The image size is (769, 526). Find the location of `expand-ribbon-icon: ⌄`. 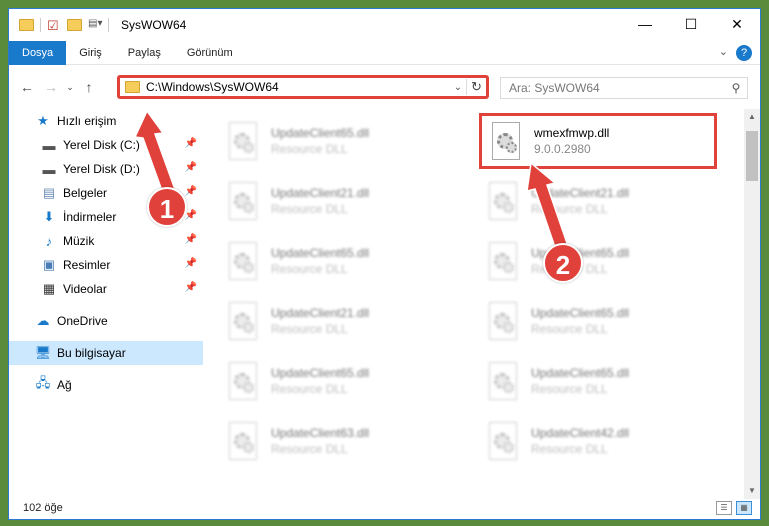

expand-ribbon-icon: ⌄ is located at coordinates (723, 51).